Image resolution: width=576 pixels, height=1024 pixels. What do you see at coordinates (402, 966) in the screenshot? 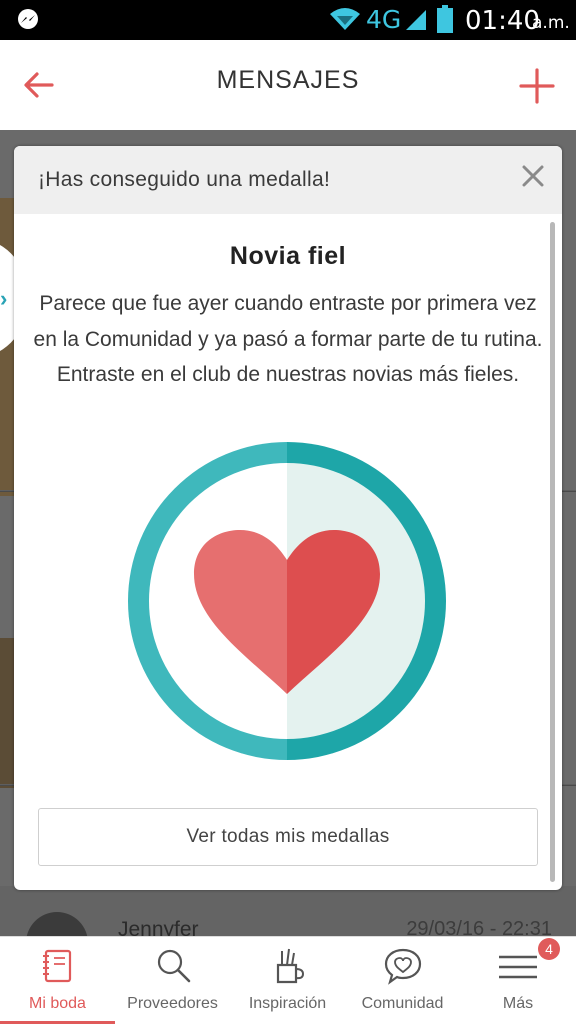
I see `heart-chat-icon` at bounding box center [402, 966].